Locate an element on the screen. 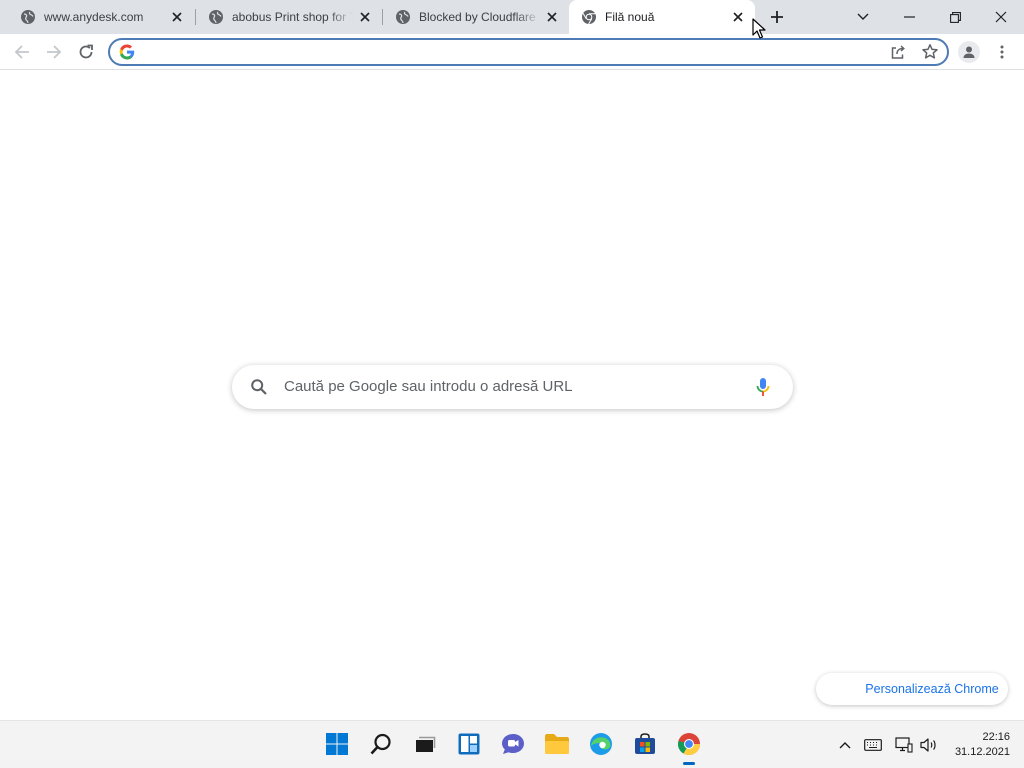  chevron-down-icon is located at coordinates (863, 16).